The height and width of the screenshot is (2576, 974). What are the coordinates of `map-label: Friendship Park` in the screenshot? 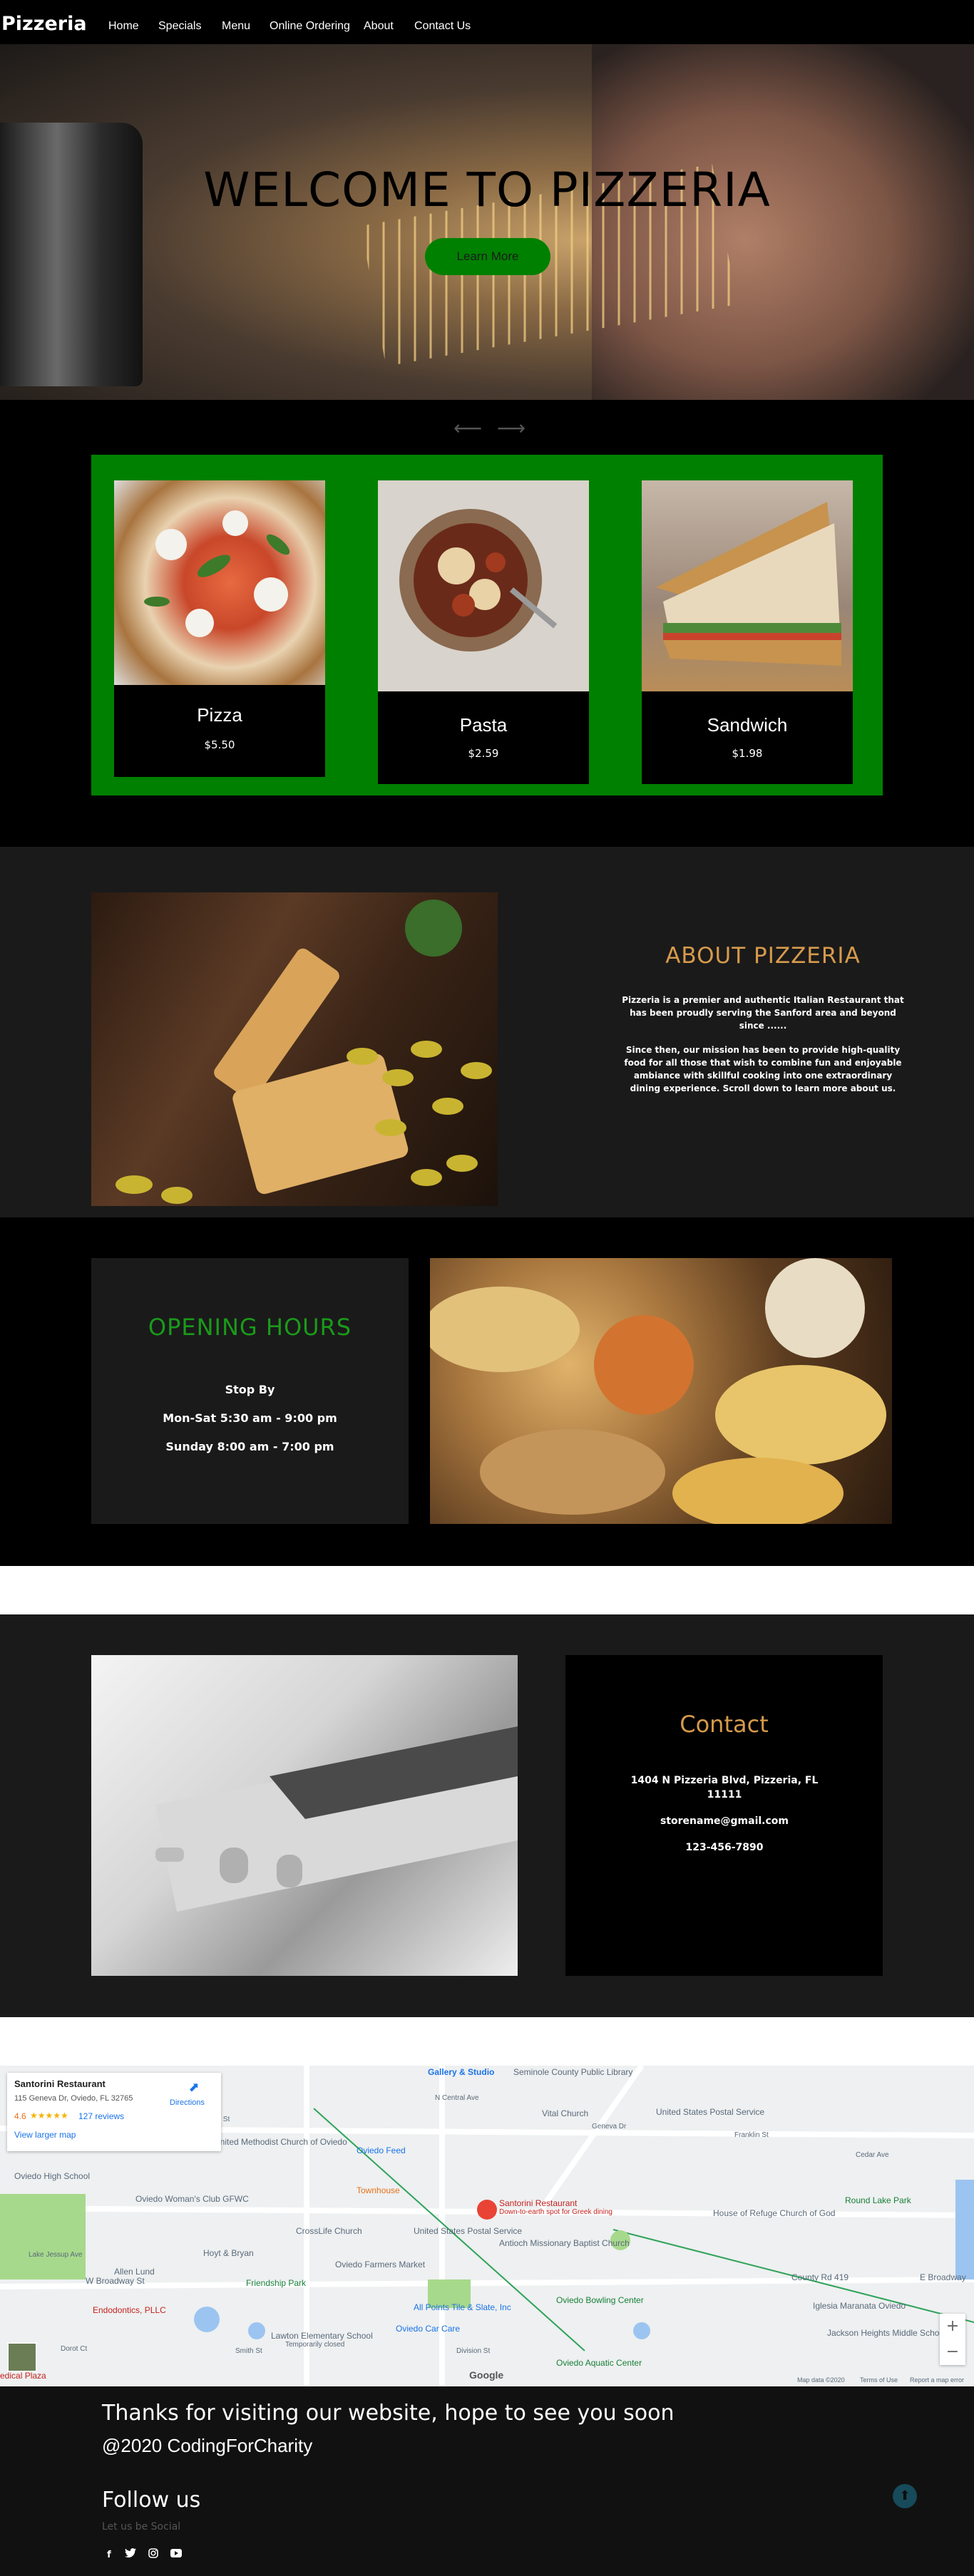 It's located at (276, 2283).